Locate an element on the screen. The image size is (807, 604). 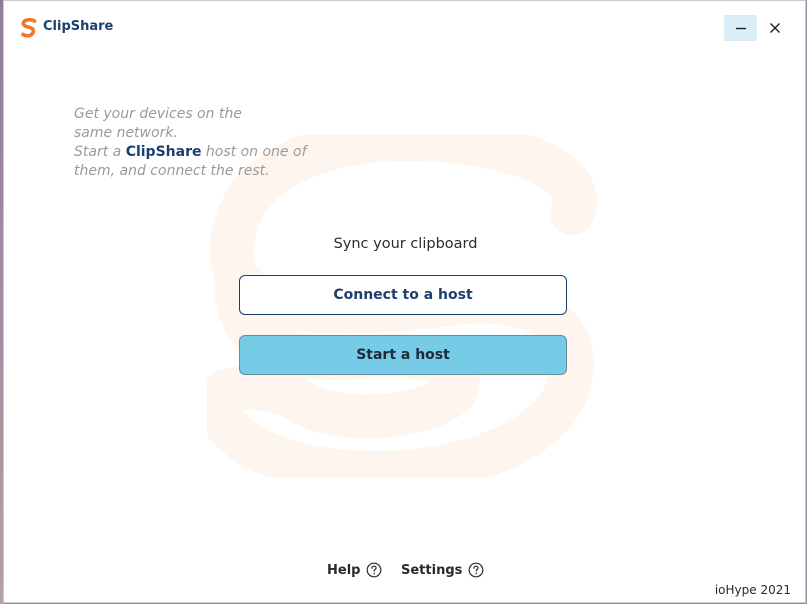
title-bar: ClipShare is located at coordinates (404, 28).